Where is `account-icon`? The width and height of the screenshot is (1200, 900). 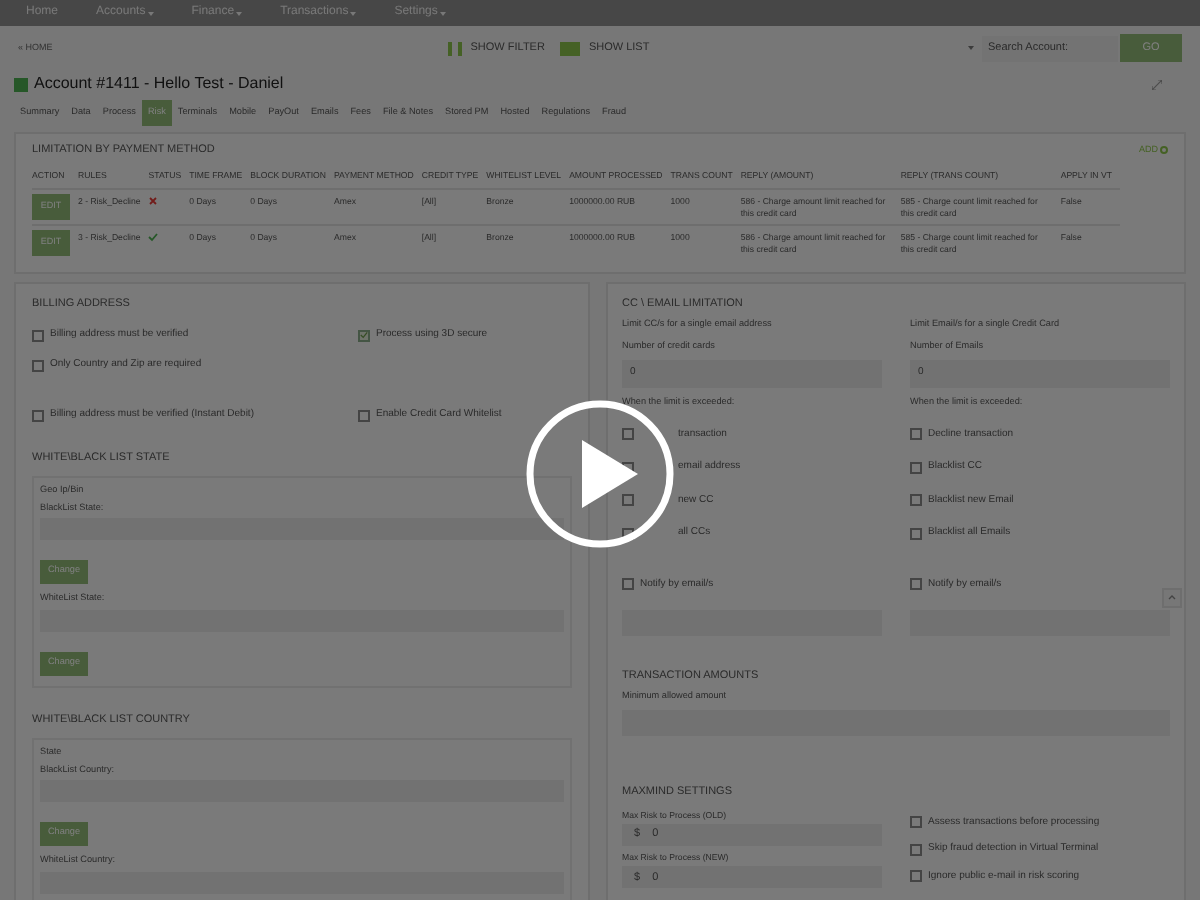
account-icon is located at coordinates (21, 84).